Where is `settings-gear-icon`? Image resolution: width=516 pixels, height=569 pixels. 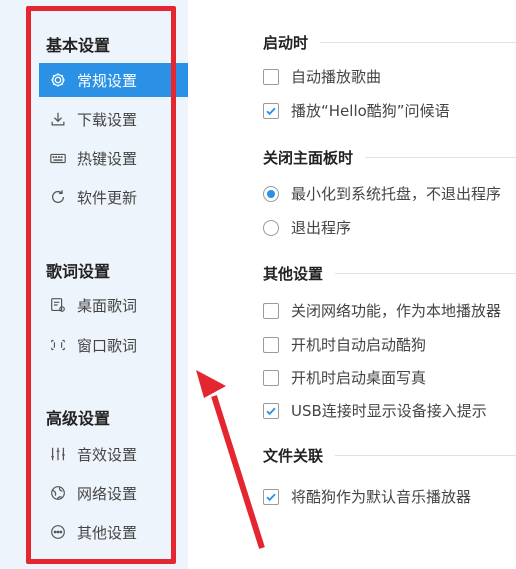
settings-gear-icon is located at coordinates (58, 80).